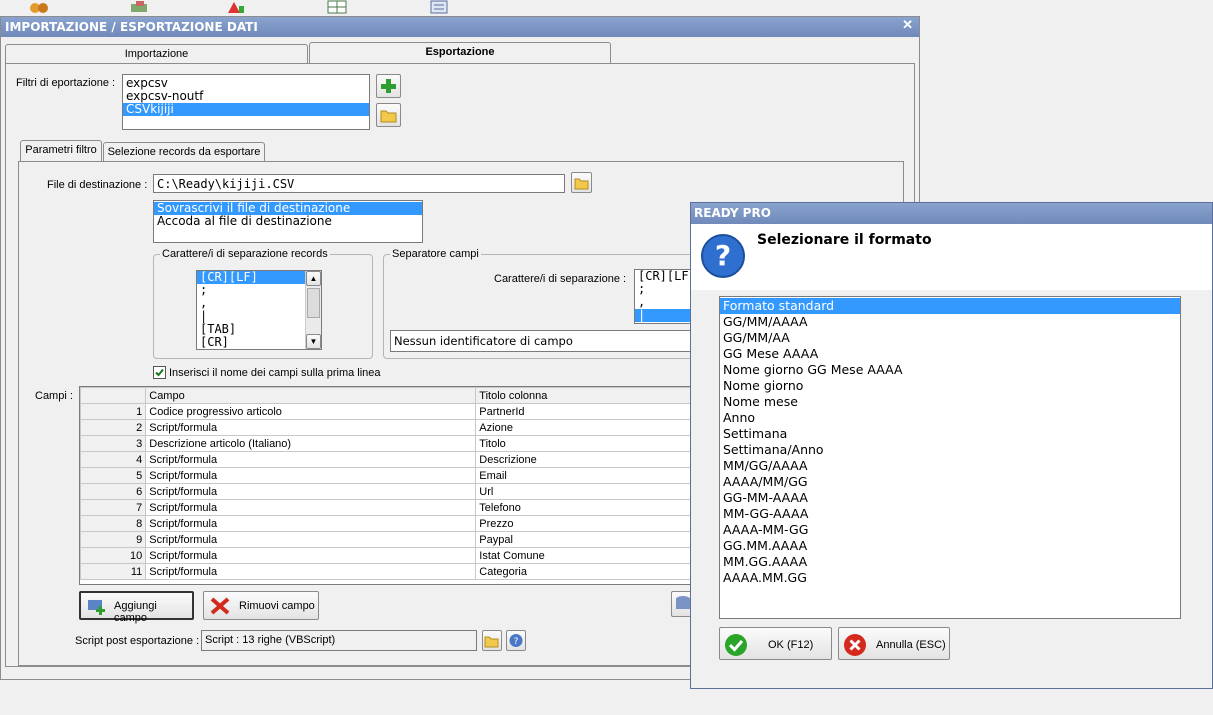 This screenshot has width=1213, height=715. Describe the element at coordinates (313, 303) in the screenshot. I see `scroll-thumb` at that location.